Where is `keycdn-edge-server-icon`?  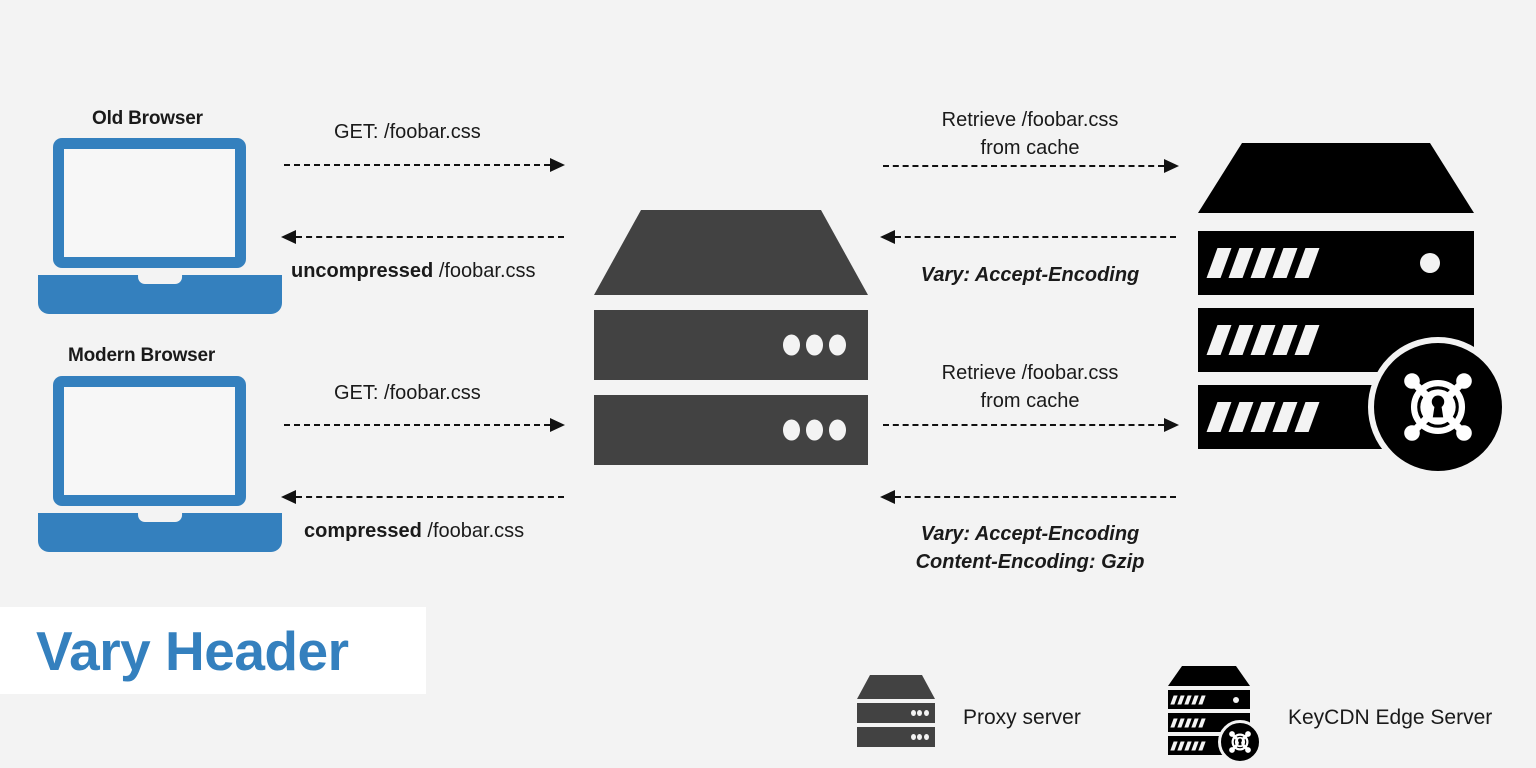
keycdn-edge-server-icon is located at coordinates (1353, 313).